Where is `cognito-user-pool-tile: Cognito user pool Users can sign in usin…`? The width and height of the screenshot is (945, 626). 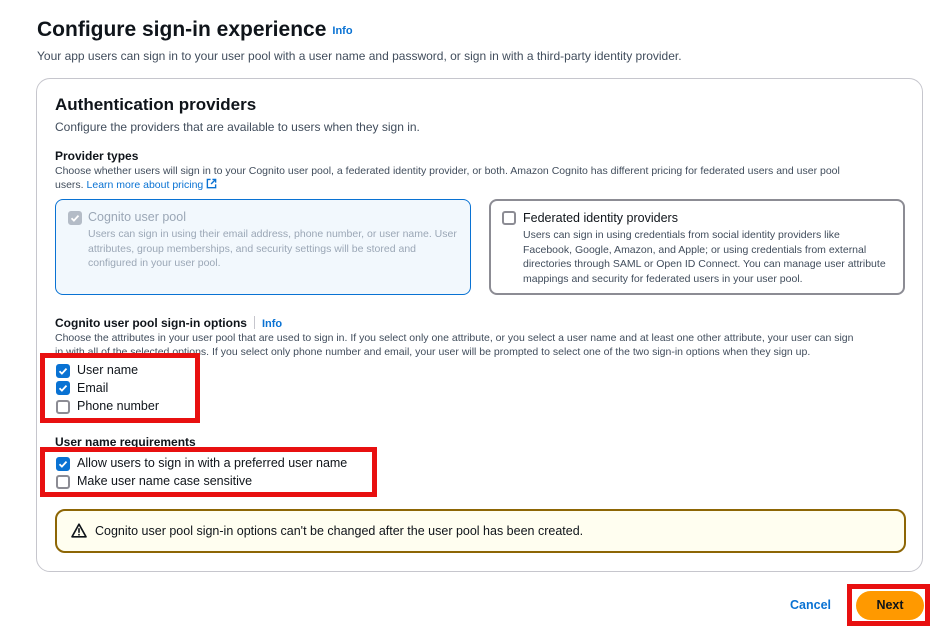
cognito-user-pool-tile: Cognito user pool Users can sign in usin… is located at coordinates (263, 247).